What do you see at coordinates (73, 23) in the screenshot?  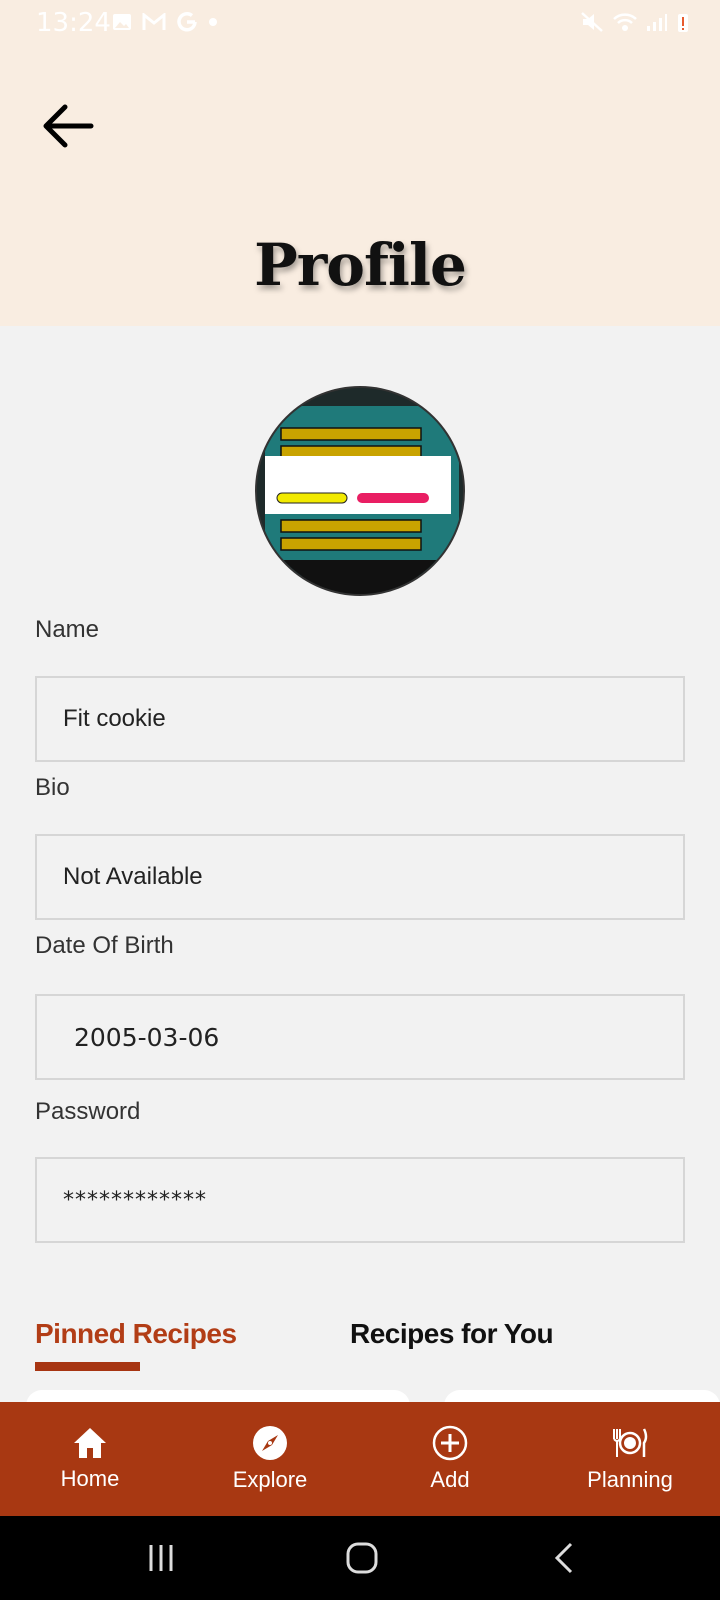 I see `status-time: 13:24` at bounding box center [73, 23].